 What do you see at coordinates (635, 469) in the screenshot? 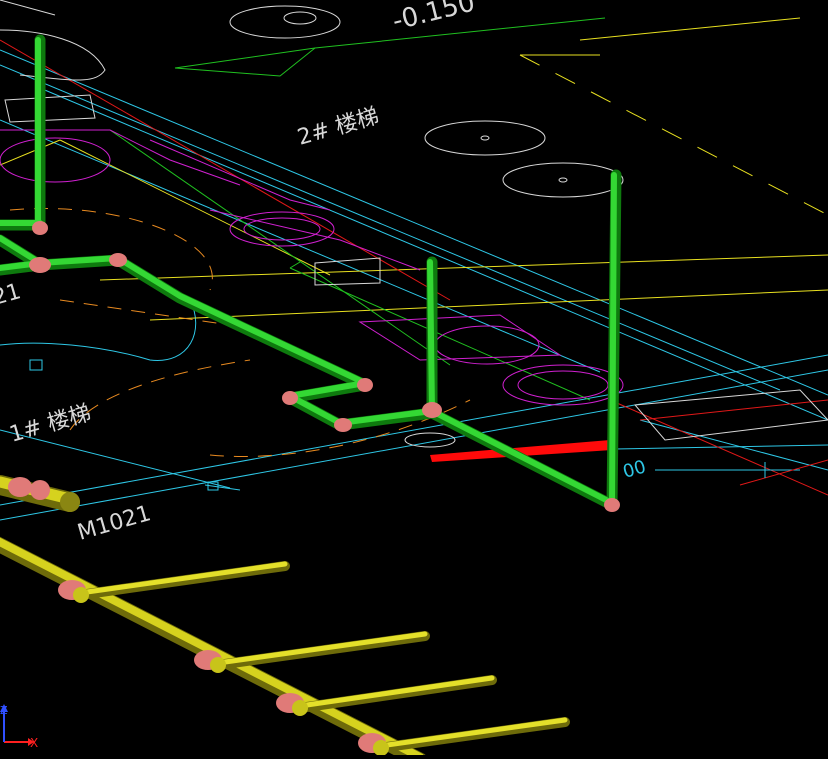
I see `dimension-00-label: 00` at bounding box center [635, 469].